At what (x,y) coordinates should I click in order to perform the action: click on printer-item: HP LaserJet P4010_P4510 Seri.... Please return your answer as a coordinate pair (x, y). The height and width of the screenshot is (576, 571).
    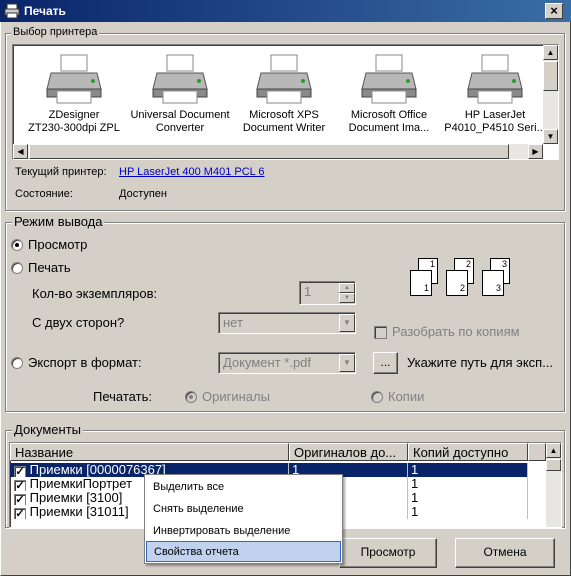
    Looking at the image, I should click on (495, 94).